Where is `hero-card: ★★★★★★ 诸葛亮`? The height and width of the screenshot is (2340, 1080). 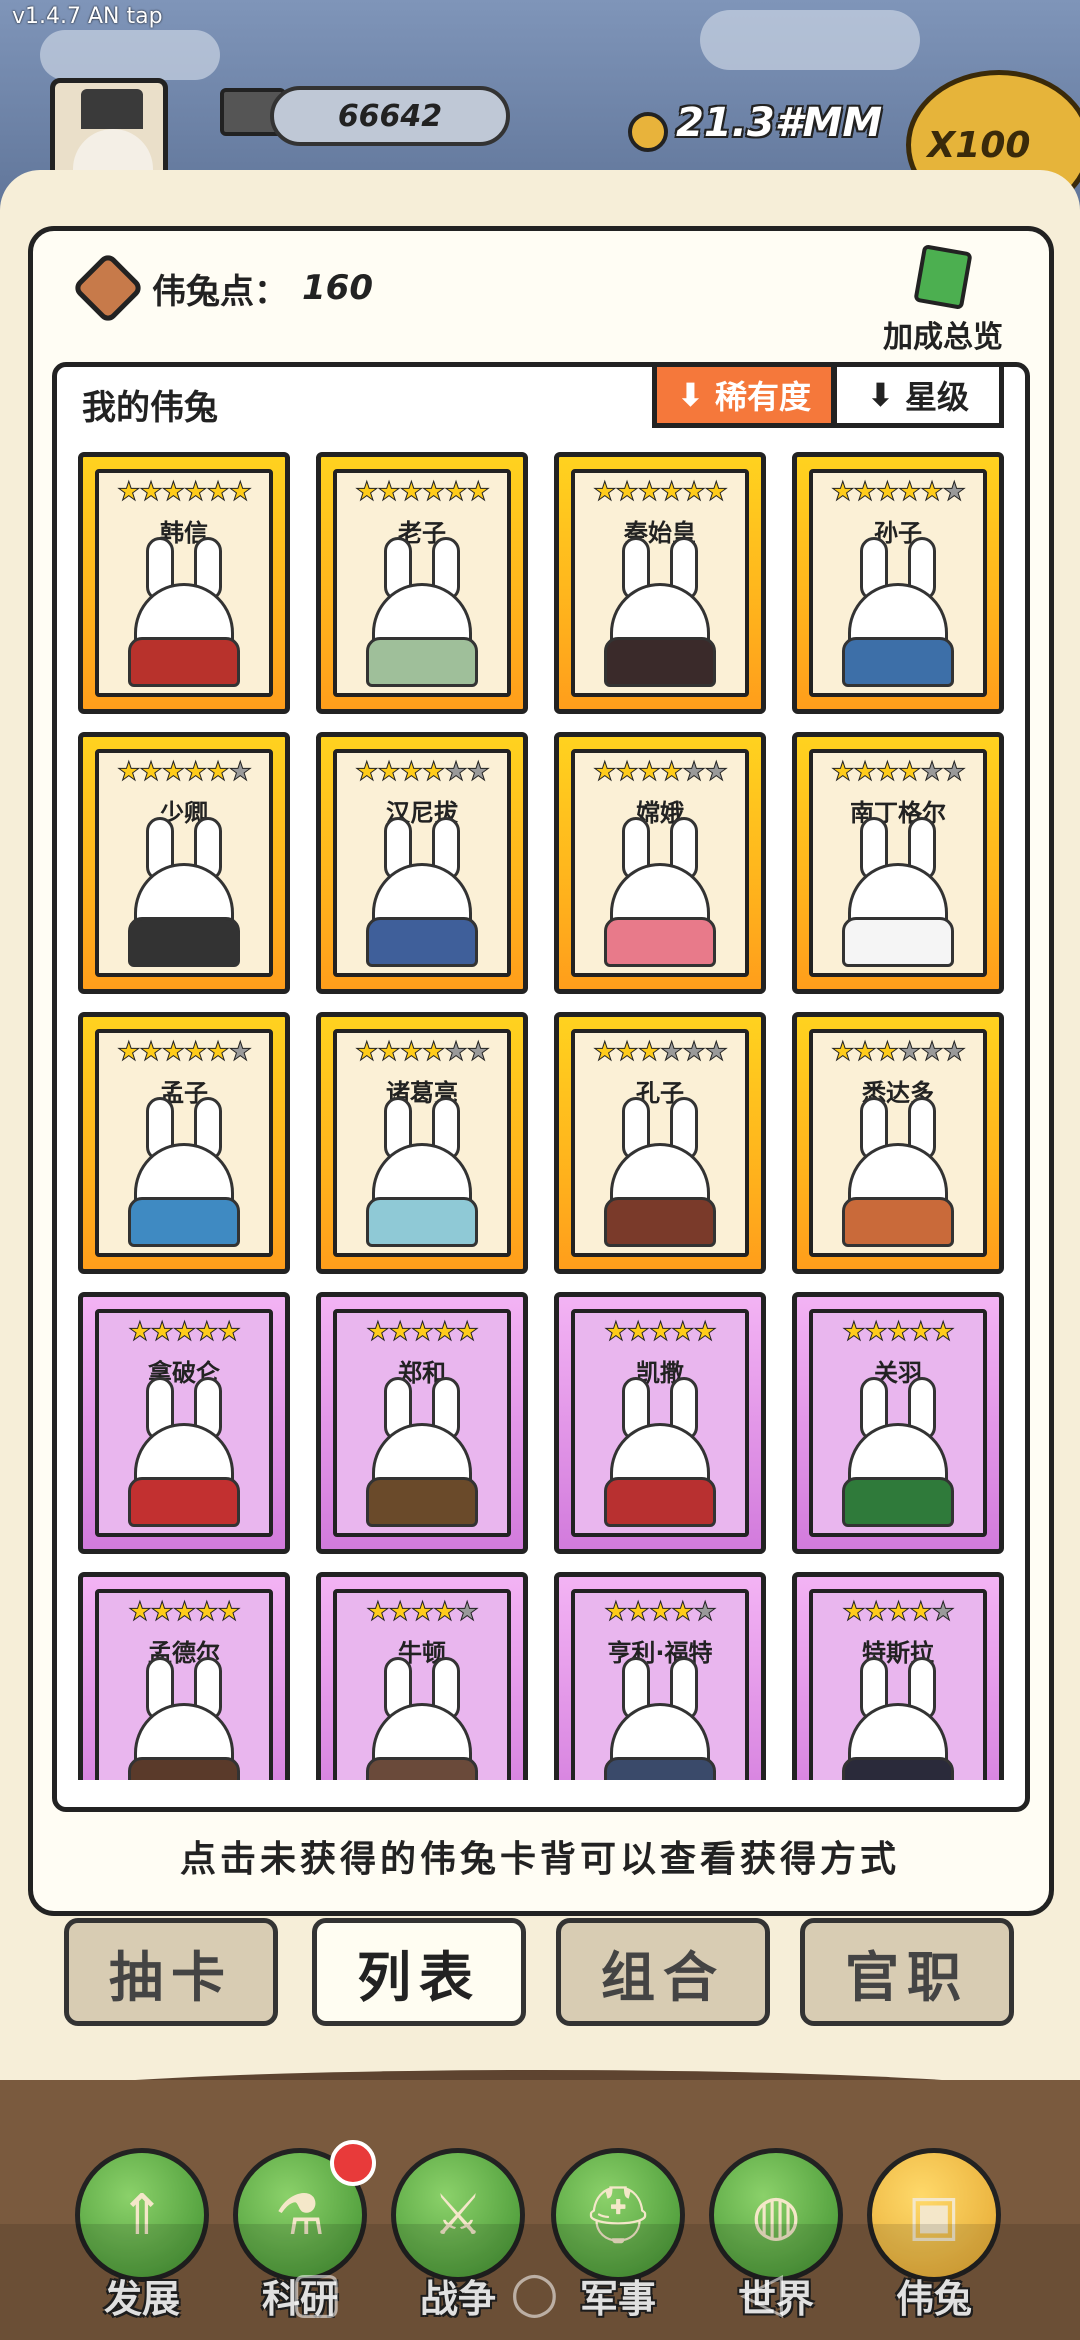
hero-card: ★★★★★★ 诸葛亮 is located at coordinates (422, 1143).